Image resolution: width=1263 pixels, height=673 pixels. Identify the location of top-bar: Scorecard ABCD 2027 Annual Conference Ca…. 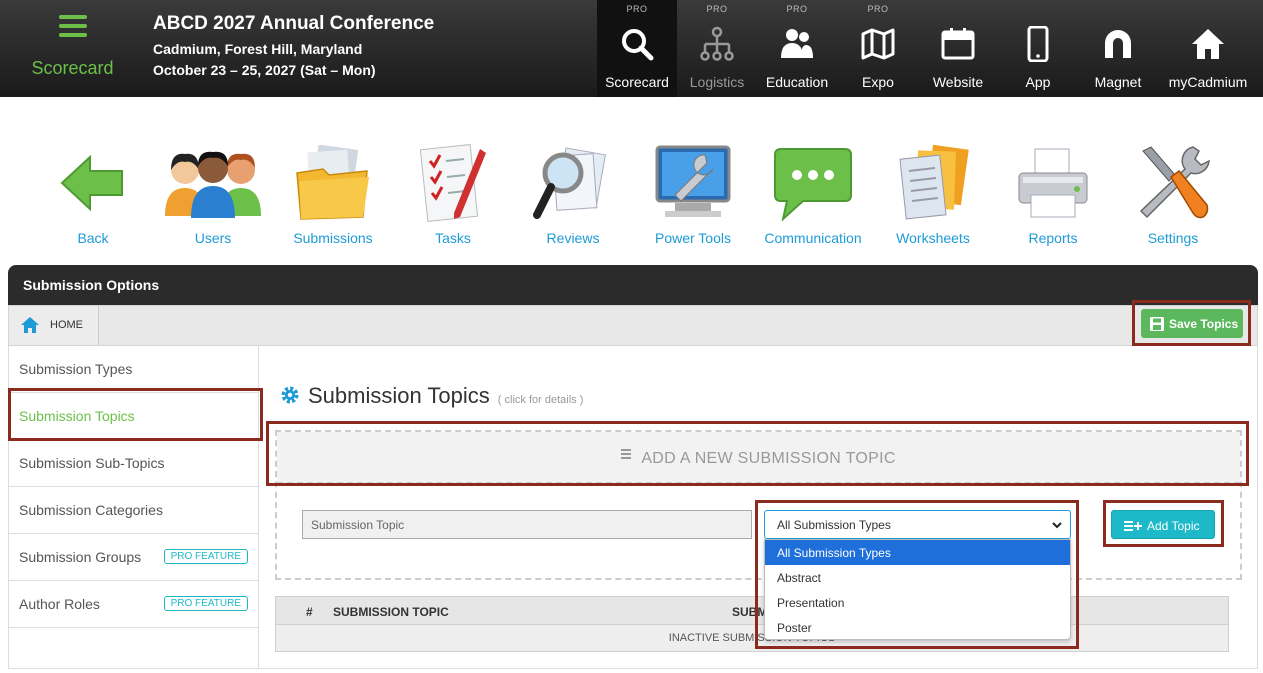
(631, 48).